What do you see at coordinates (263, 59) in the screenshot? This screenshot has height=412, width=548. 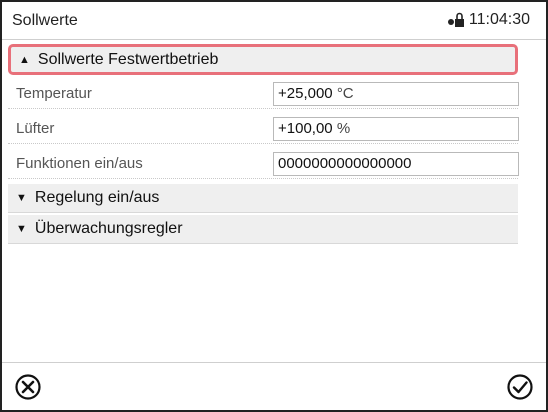 I see `section-festwert: ▲ Sollwerte Festwertbetrieb` at bounding box center [263, 59].